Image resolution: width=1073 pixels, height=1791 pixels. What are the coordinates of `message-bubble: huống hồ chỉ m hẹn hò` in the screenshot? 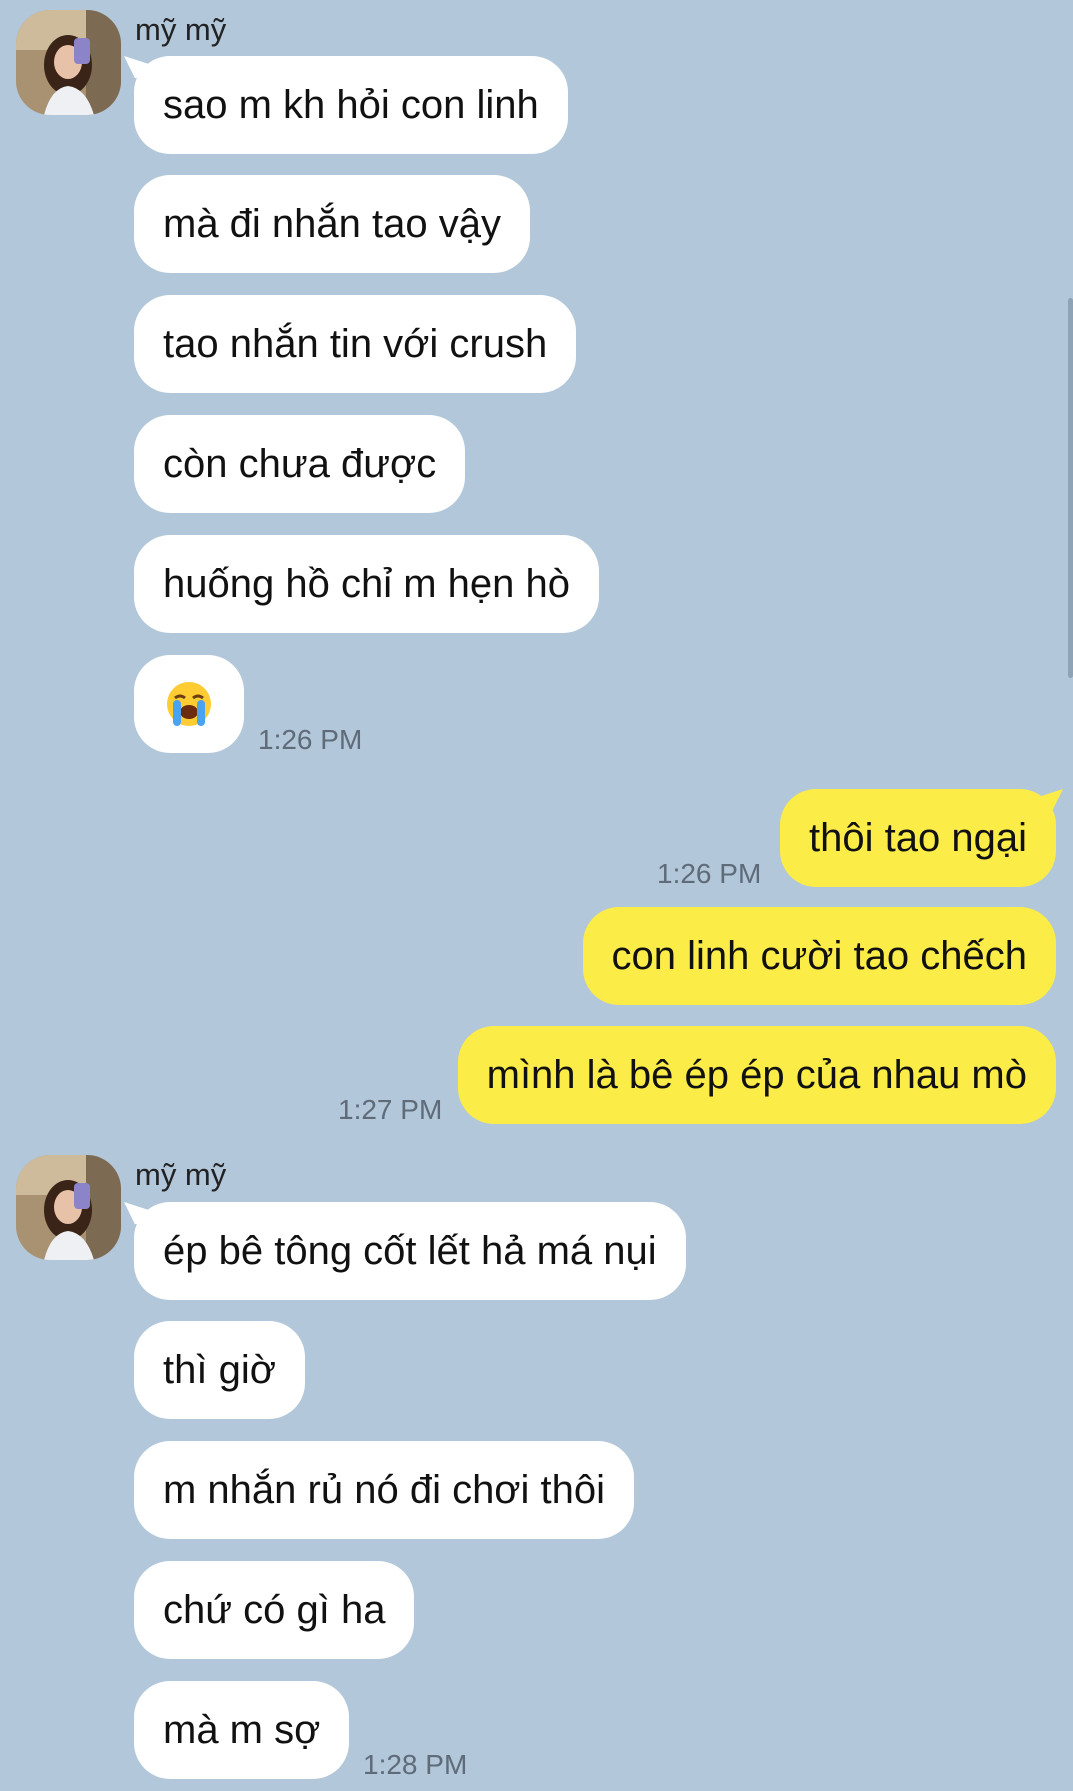 It's located at (366, 584).